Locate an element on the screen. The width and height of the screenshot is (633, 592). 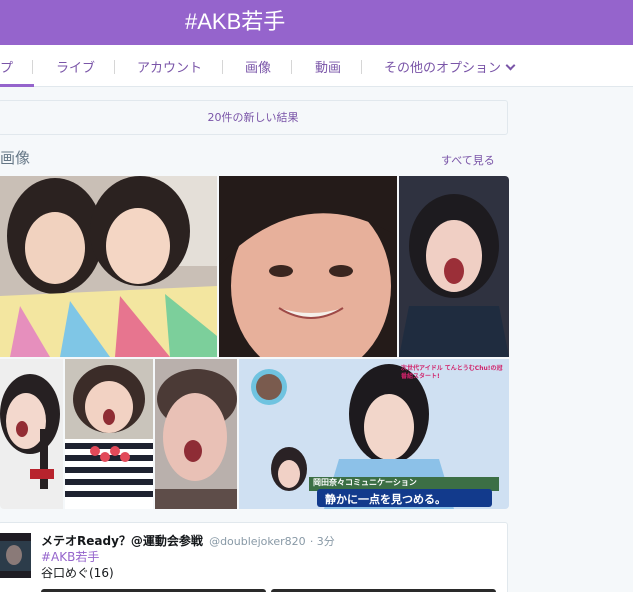
tweet-hashtag: #AKB若手 is located at coordinates (70, 556).